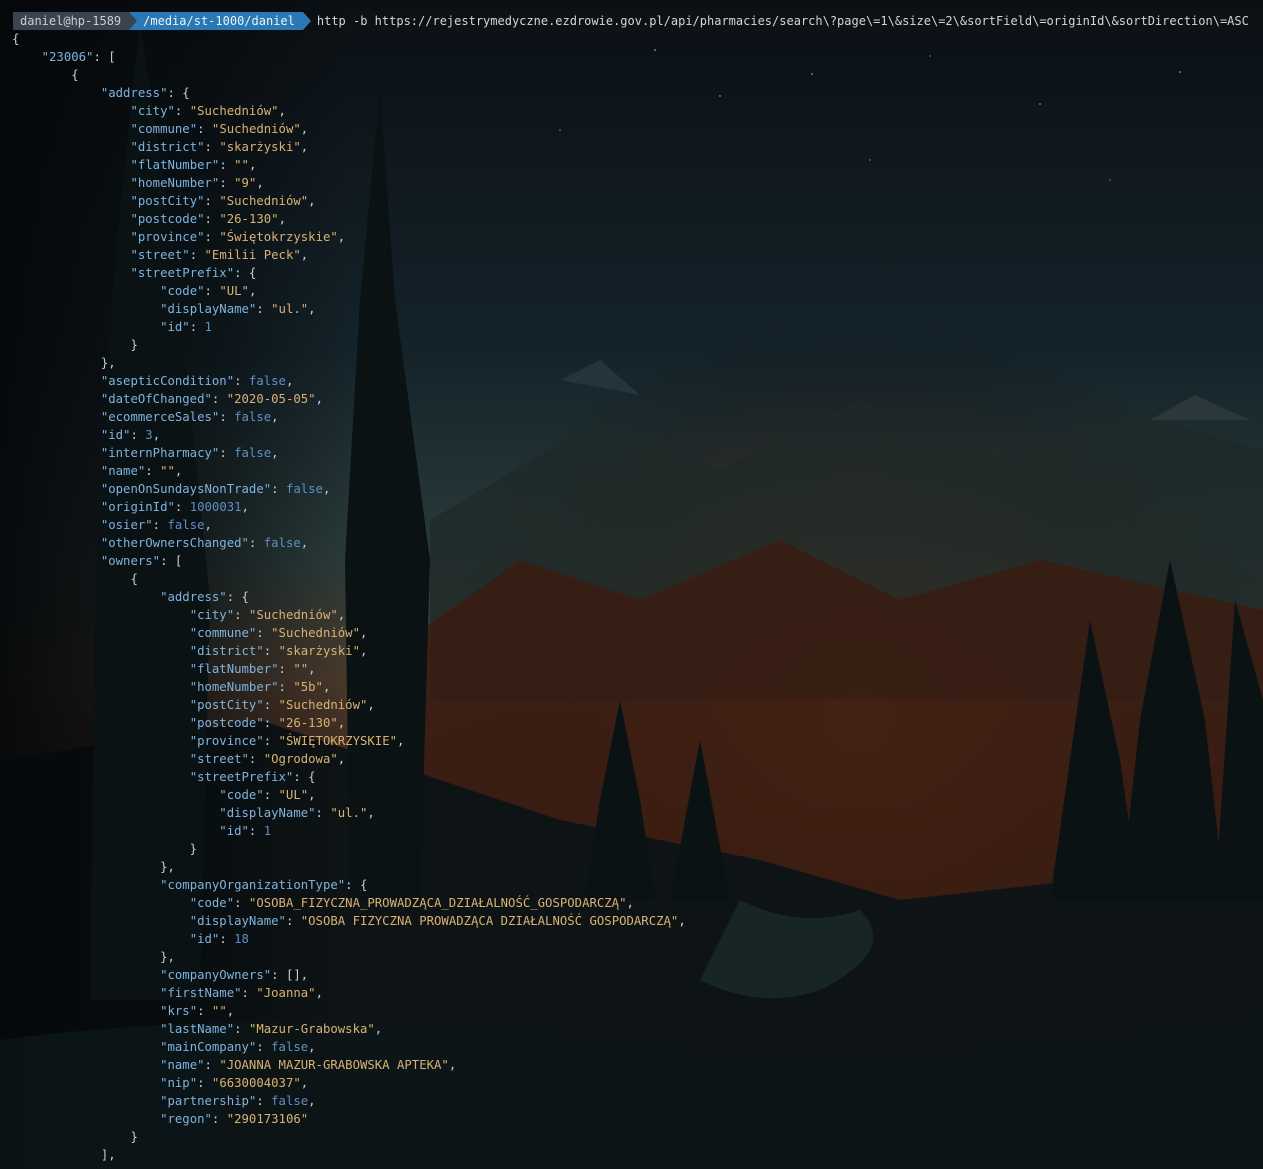  What do you see at coordinates (208, 309) in the screenshot?
I see `json-key: "displayName"` at bounding box center [208, 309].